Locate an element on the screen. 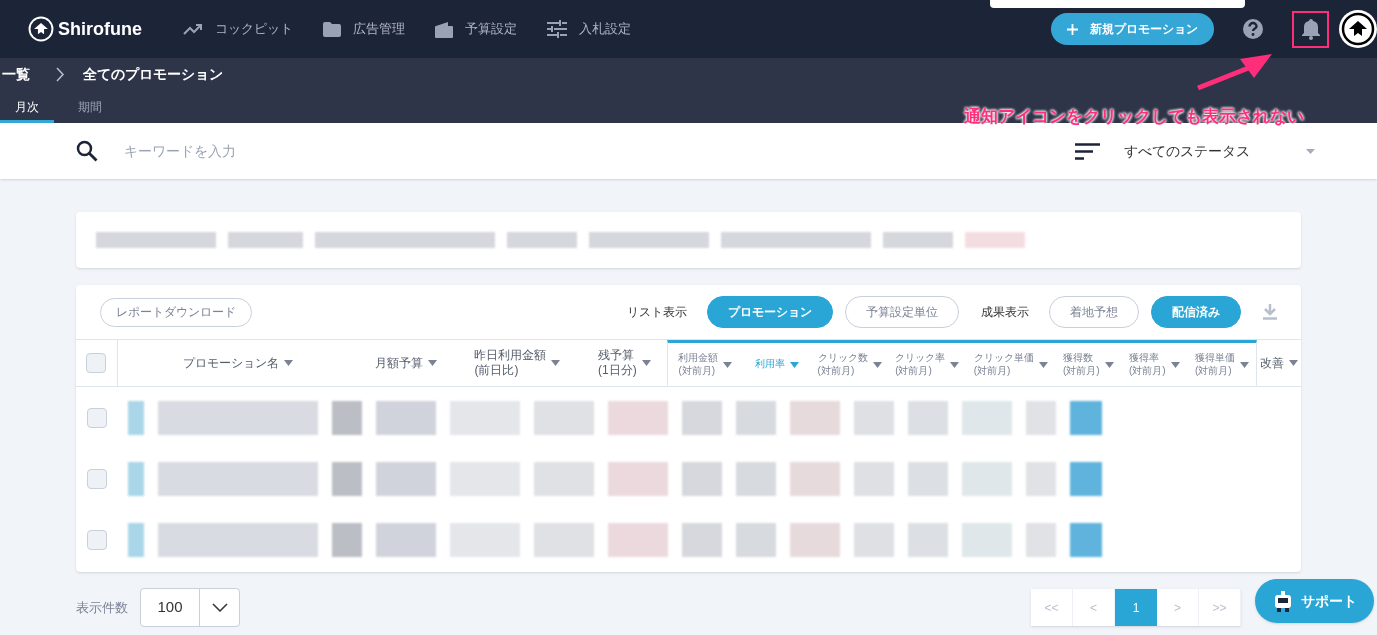 This screenshot has width=1377, height=635. nav-link: 予算設定 is located at coordinates (476, 29).